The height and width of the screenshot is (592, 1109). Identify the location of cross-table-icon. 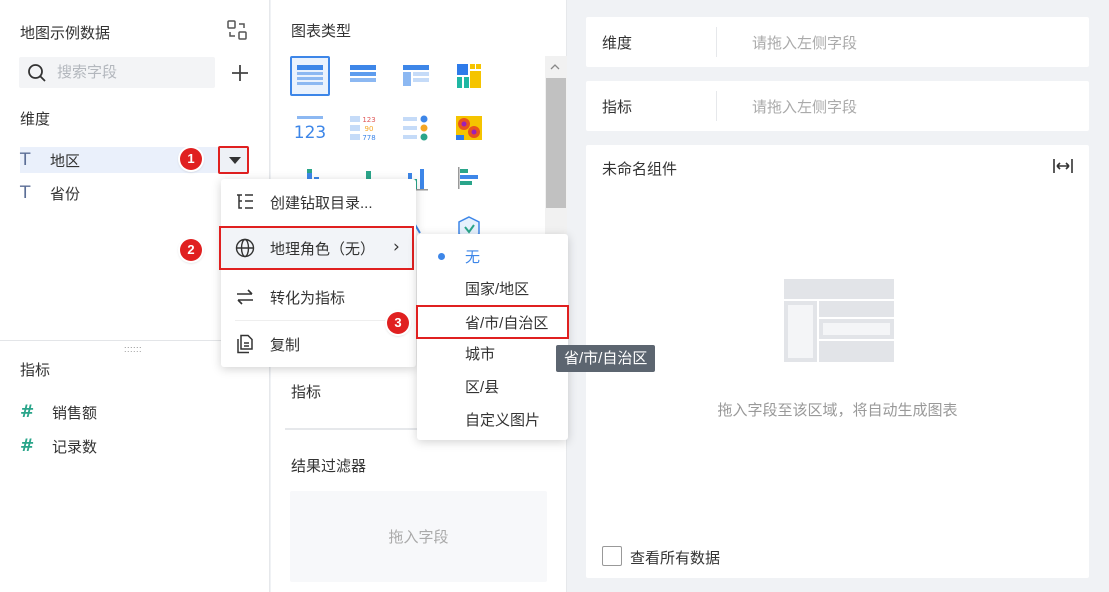
(416, 76).